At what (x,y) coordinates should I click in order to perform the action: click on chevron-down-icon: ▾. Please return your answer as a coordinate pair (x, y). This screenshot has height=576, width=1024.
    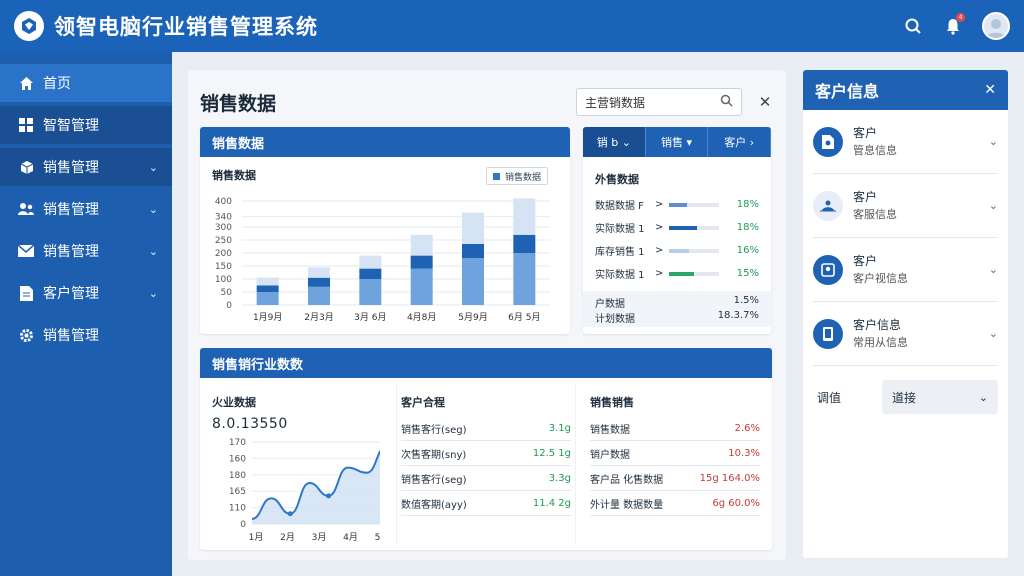
    Looking at the image, I should click on (689, 142).